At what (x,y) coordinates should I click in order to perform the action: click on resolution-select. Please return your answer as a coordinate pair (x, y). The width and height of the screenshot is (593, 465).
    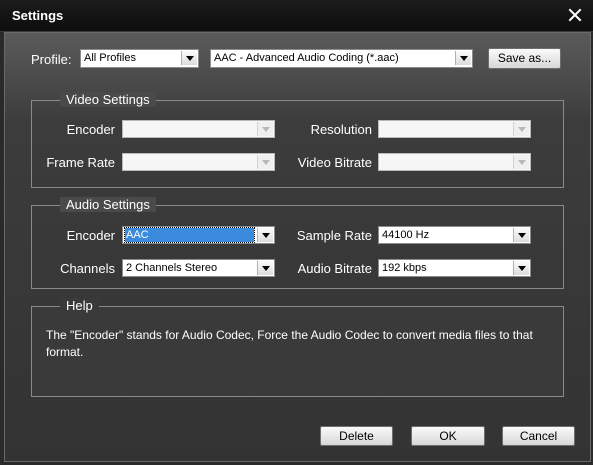
    Looking at the image, I should click on (454, 129).